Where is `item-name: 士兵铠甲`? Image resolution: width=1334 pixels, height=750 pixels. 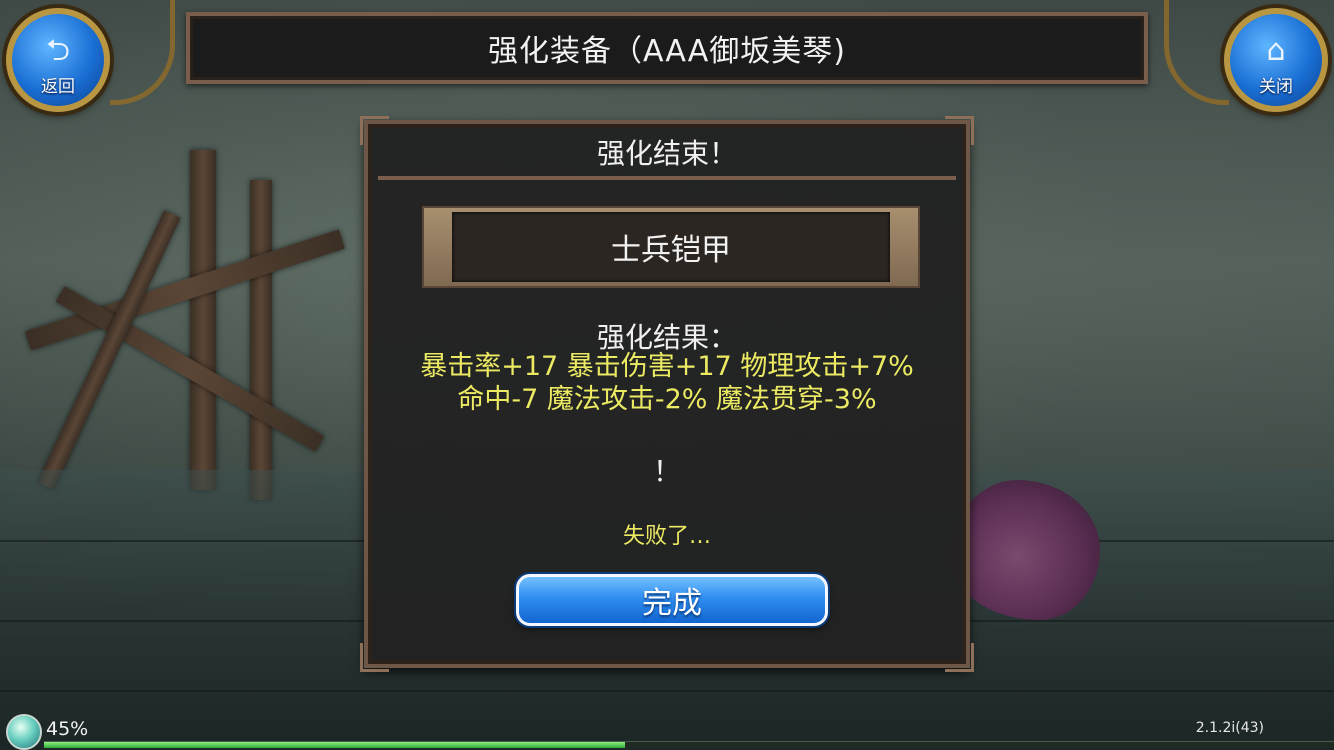 item-name: 士兵铠甲 is located at coordinates (671, 250).